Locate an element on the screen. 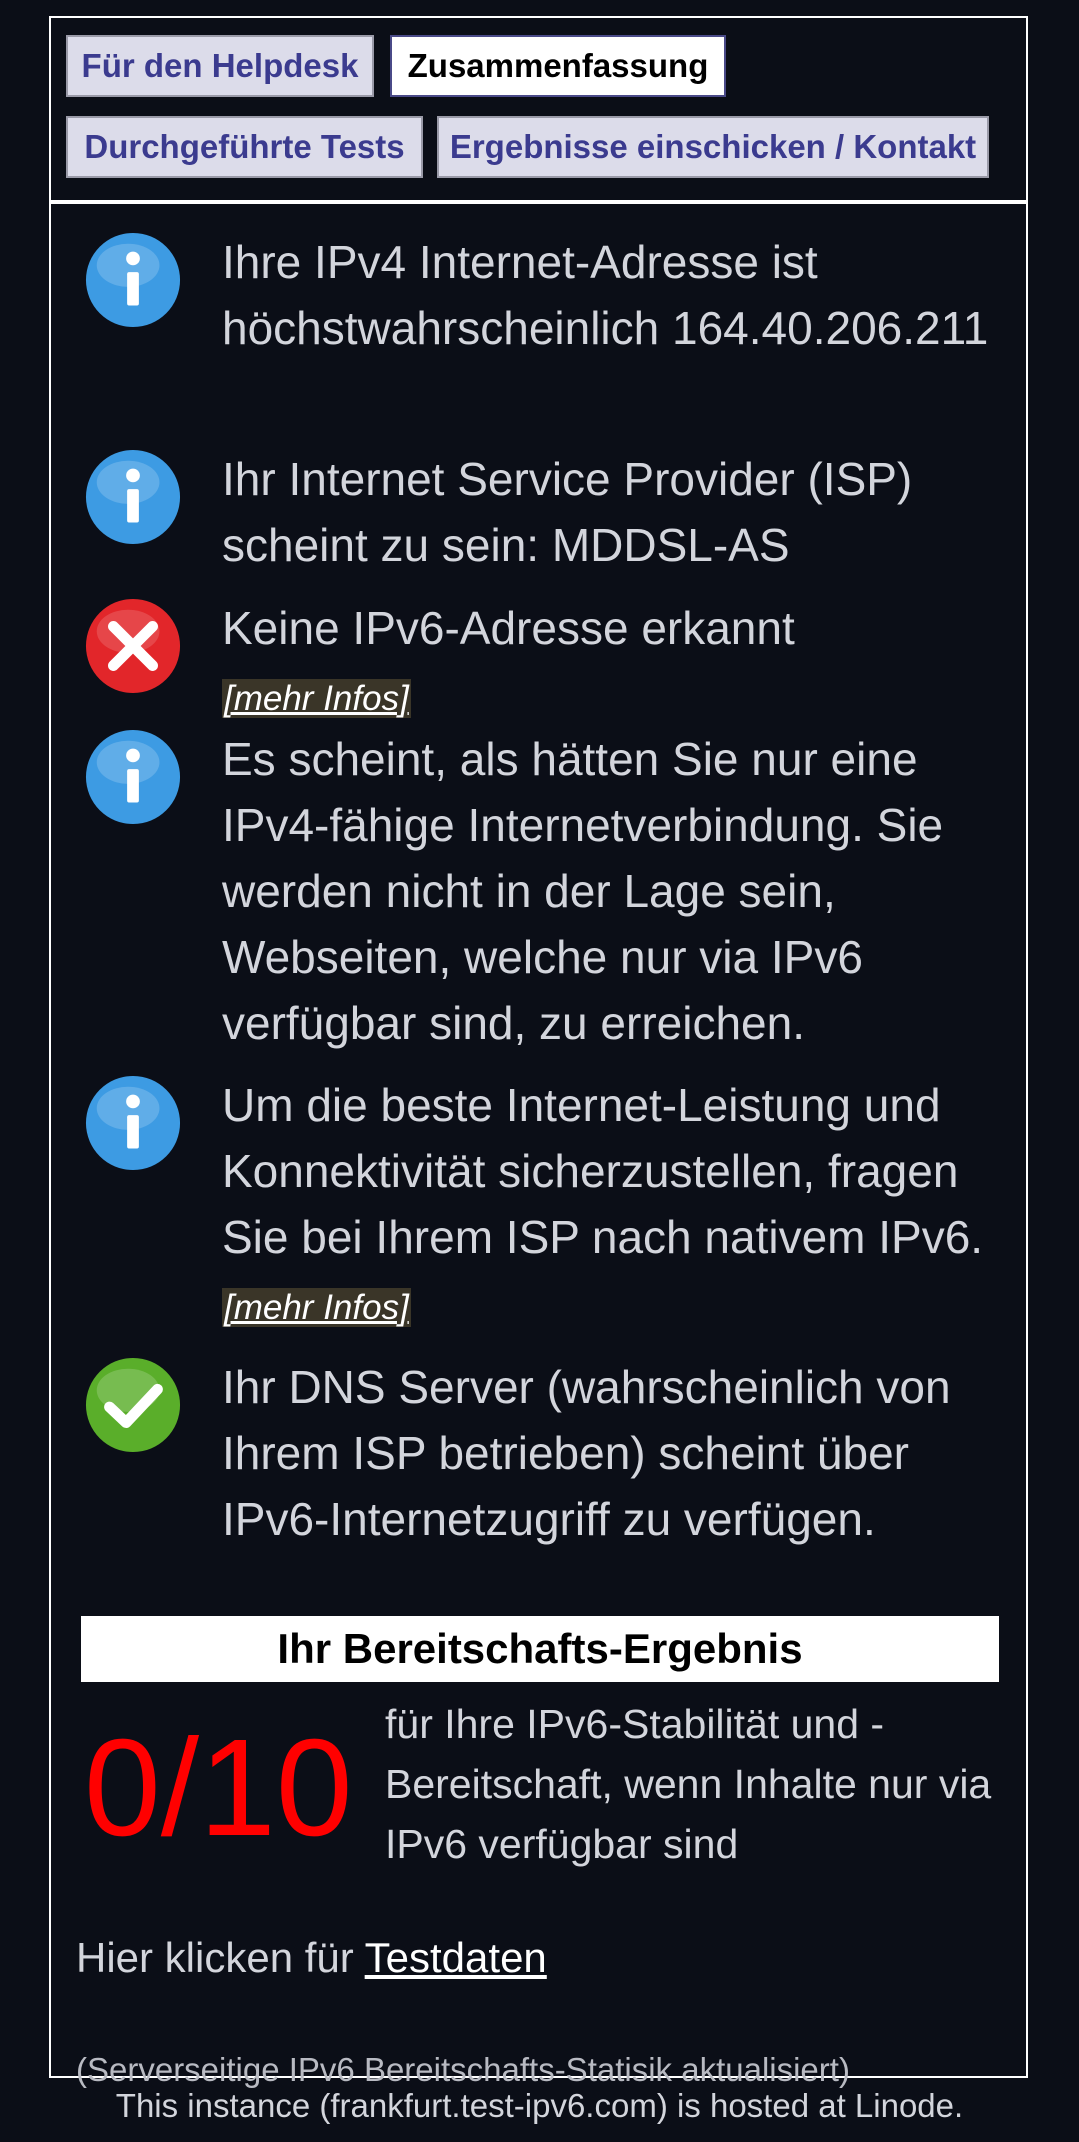  testdata-line: Hier klicken für Testdaten is located at coordinates (311, 1958).